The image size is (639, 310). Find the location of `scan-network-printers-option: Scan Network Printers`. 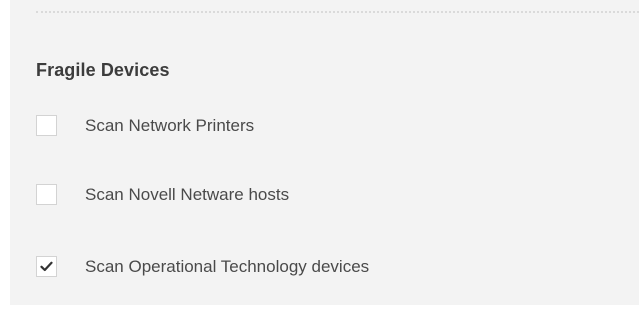

scan-network-printers-option: Scan Network Printers is located at coordinates (145, 125).